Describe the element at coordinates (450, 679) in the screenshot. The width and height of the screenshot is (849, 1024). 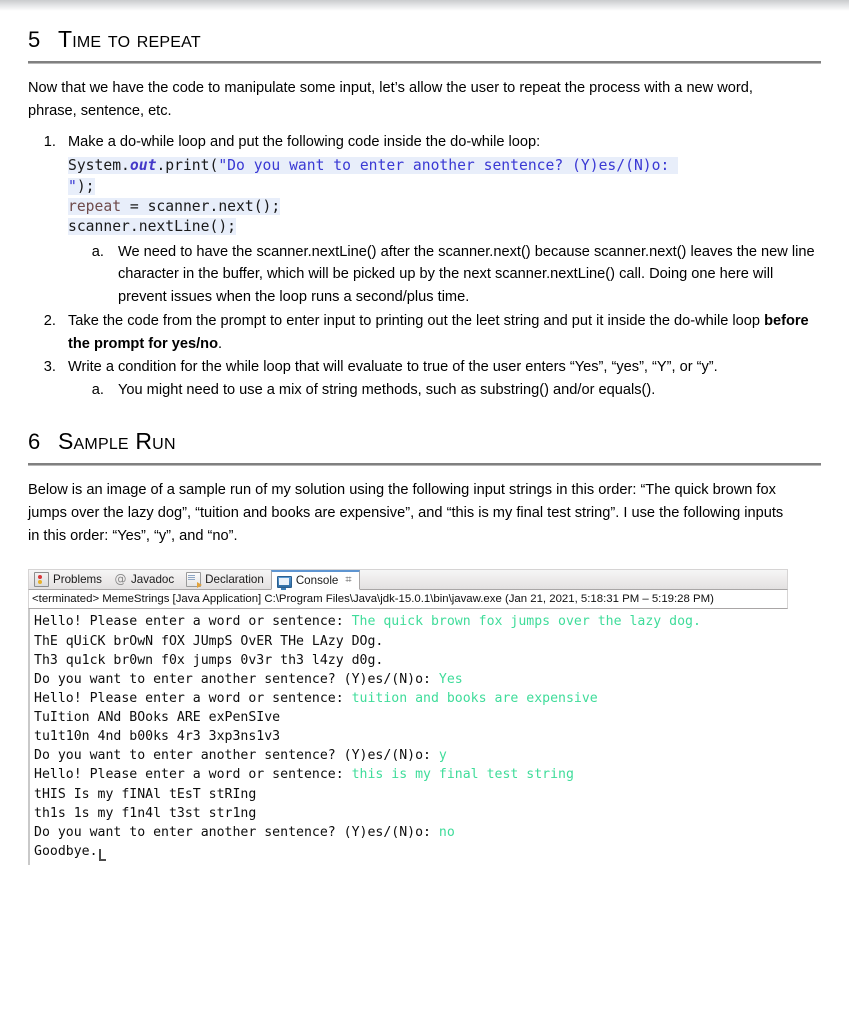
I see `console-line-input: Yes` at that location.